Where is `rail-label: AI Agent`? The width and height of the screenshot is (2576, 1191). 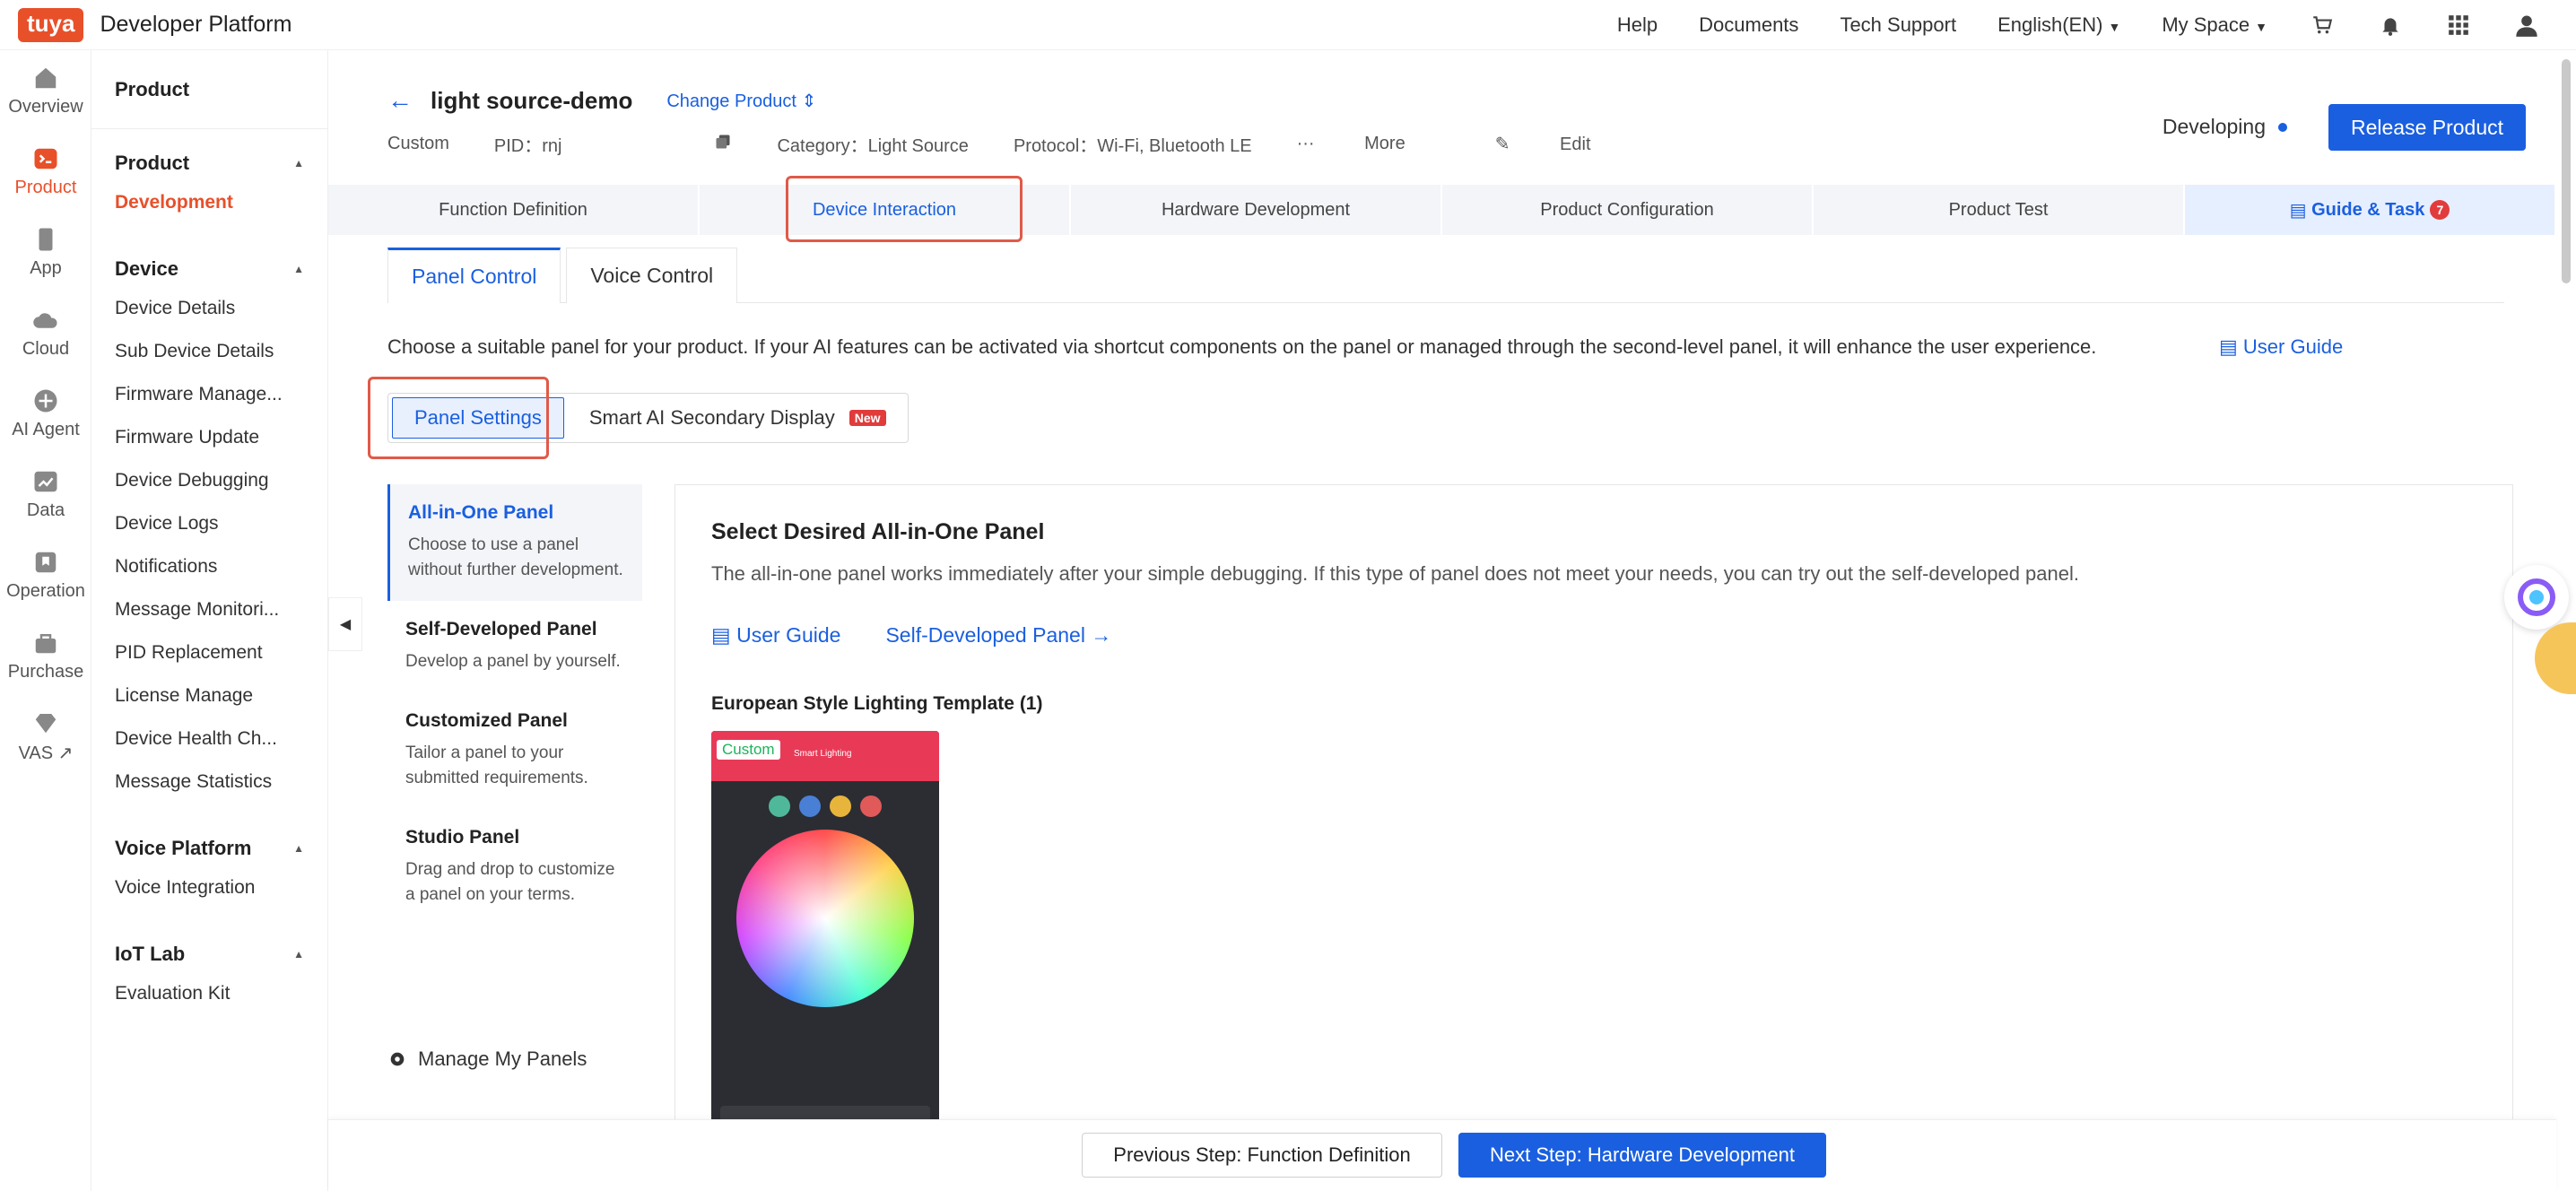
rail-label: AI Agent is located at coordinates (46, 429).